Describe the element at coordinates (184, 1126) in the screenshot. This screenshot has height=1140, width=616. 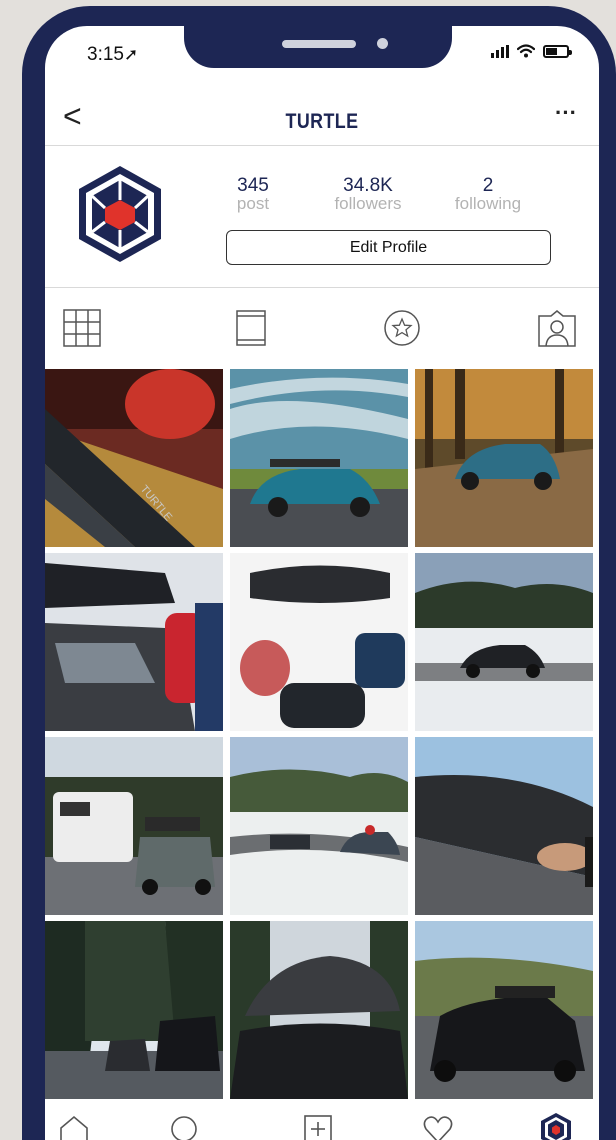
I see `search-icon` at that location.